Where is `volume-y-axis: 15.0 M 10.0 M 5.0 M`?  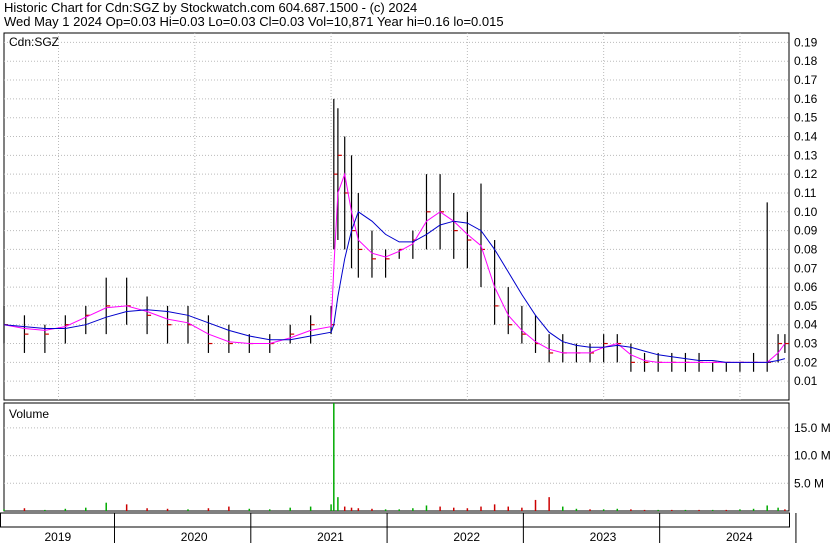
volume-y-axis: 15.0 M 10.0 M 5.0 M is located at coordinates (812, 455).